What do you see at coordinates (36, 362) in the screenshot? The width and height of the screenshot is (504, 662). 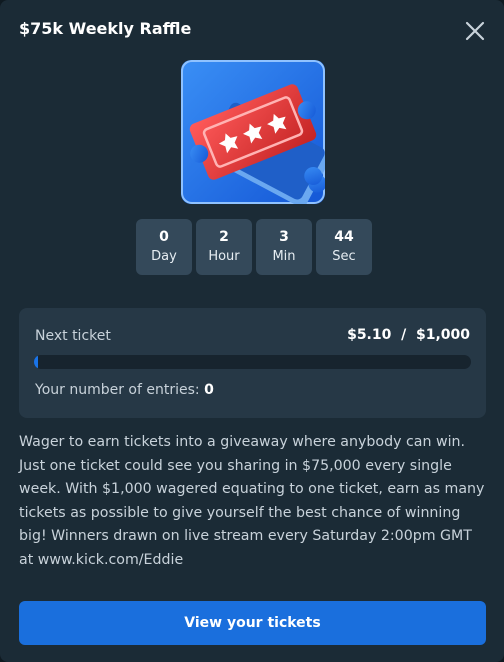 I see `progress-bar-fill` at bounding box center [36, 362].